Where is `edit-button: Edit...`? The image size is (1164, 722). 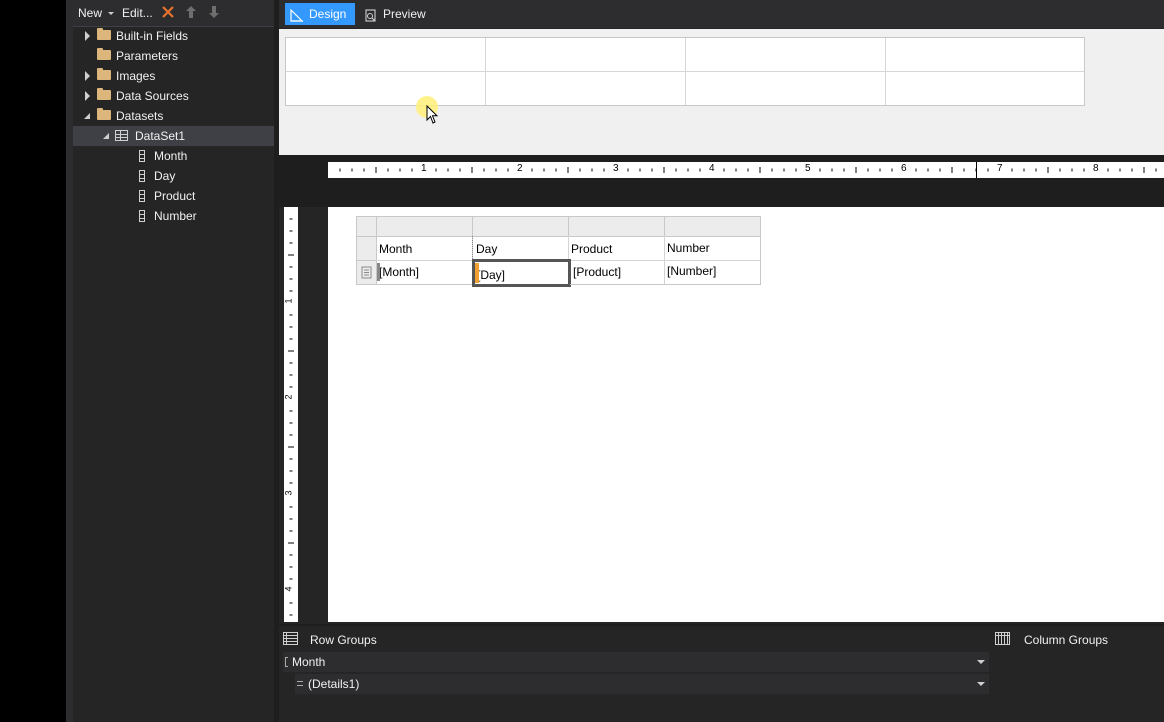
edit-button: Edit... is located at coordinates (137, 13).